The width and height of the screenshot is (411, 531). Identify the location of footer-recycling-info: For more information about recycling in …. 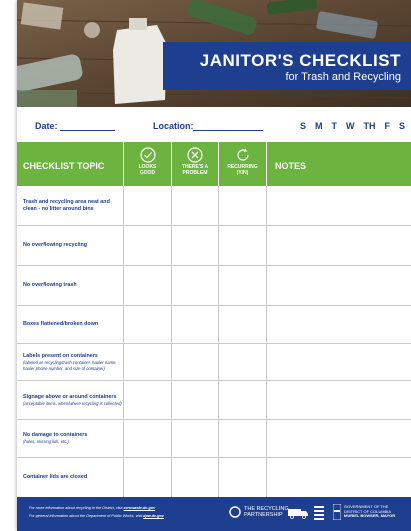
(92, 508).